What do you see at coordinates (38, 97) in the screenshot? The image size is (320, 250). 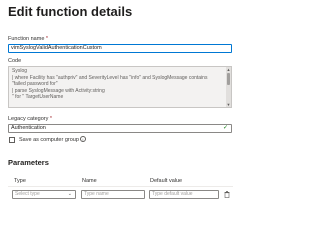 I see `code-line: " for " TargetUserName` at bounding box center [38, 97].